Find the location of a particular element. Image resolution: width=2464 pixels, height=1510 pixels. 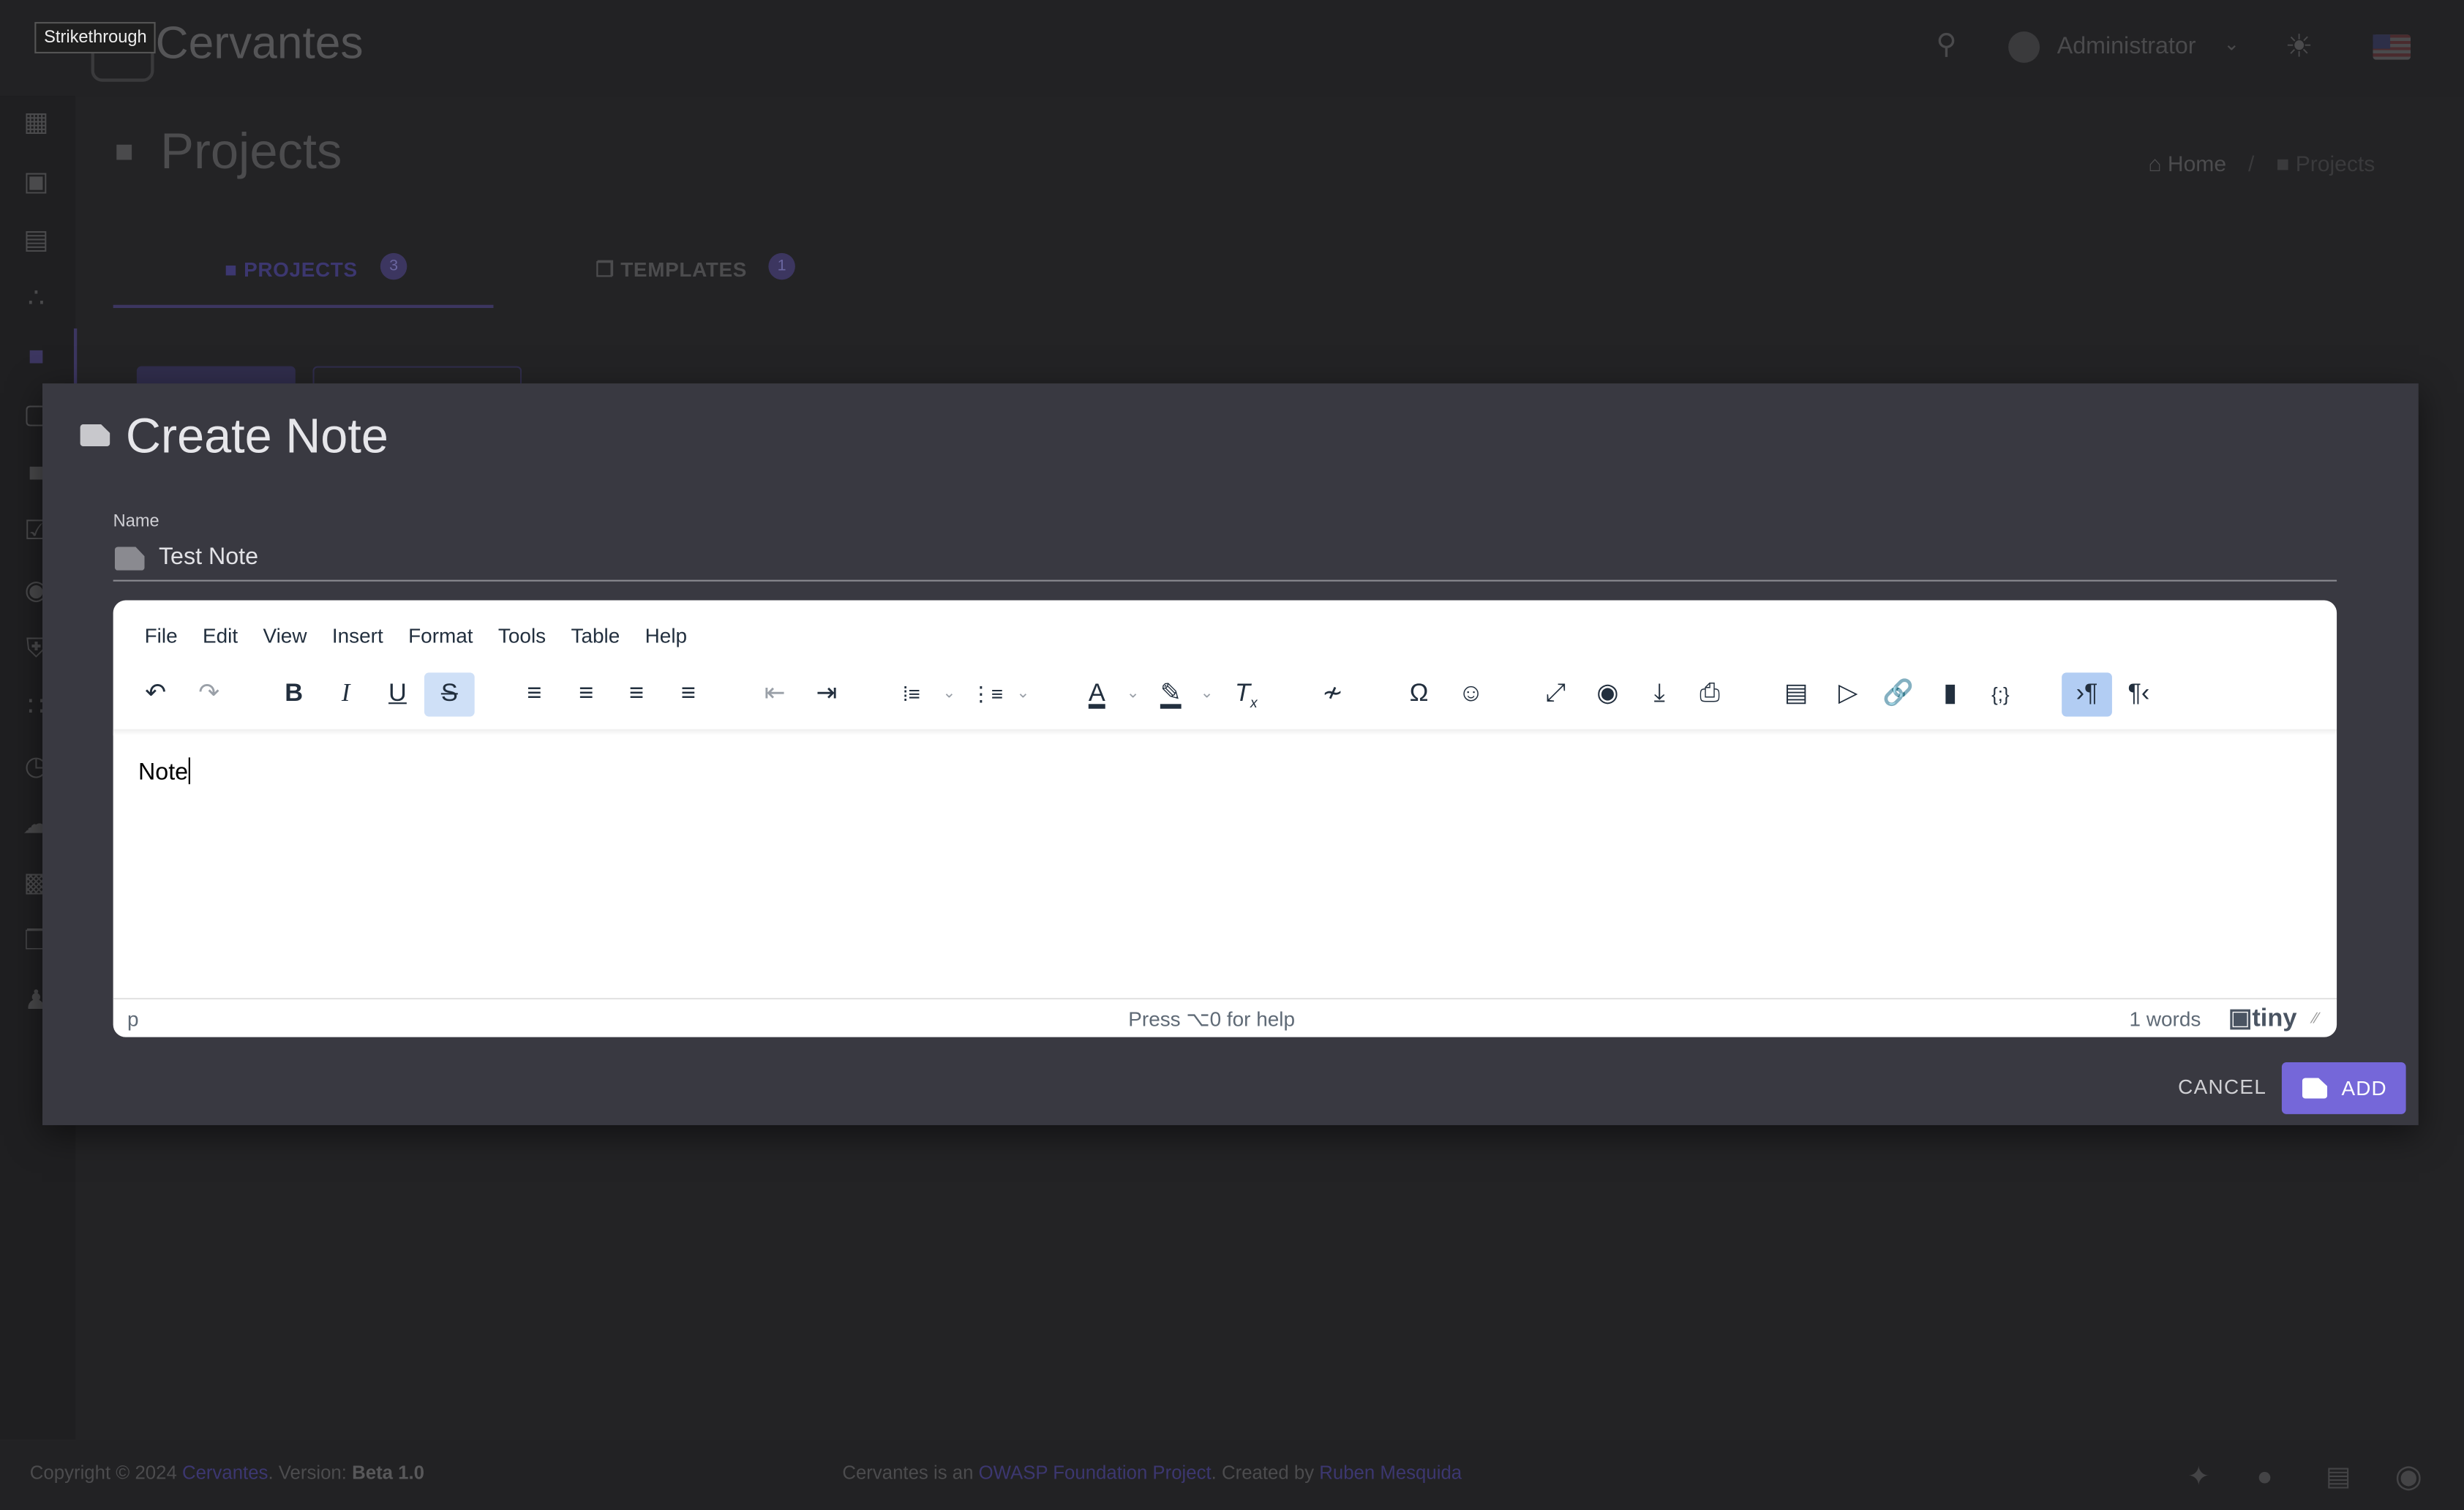

italic-icon: I is located at coordinates (345, 694).